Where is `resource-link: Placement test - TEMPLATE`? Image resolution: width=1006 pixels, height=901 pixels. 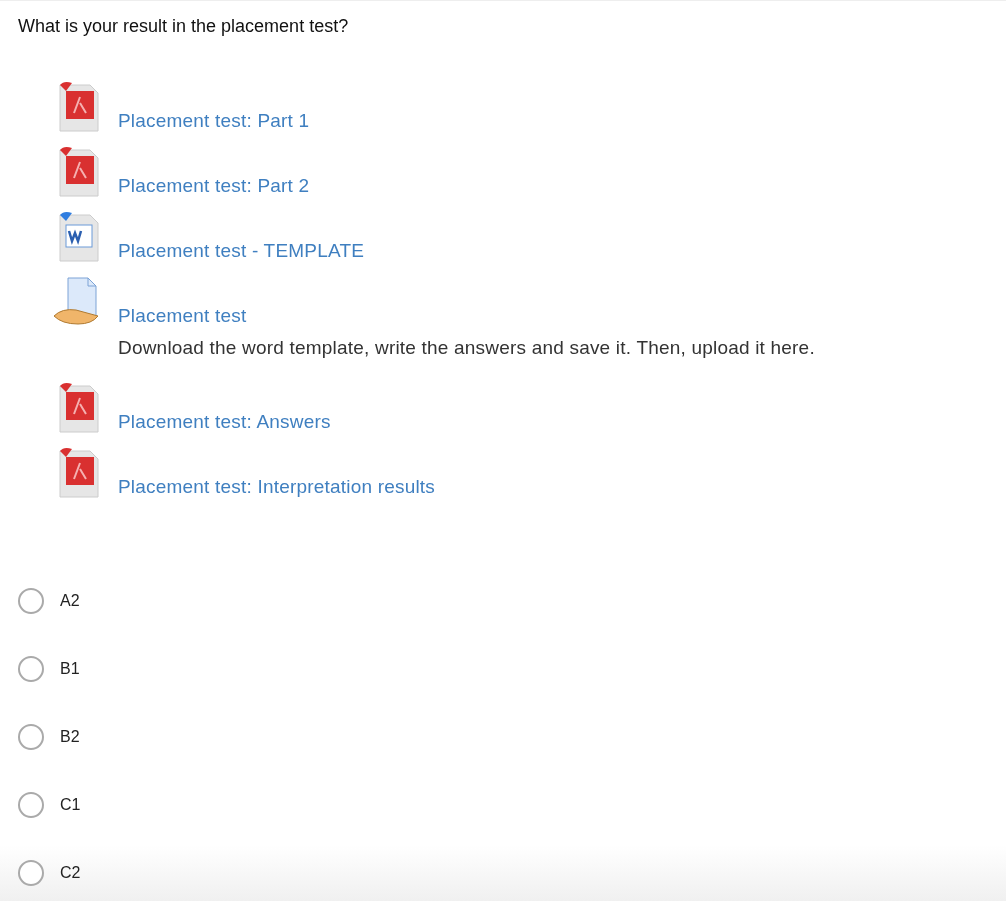 resource-link: Placement test - TEMPLATE is located at coordinates (241, 251).